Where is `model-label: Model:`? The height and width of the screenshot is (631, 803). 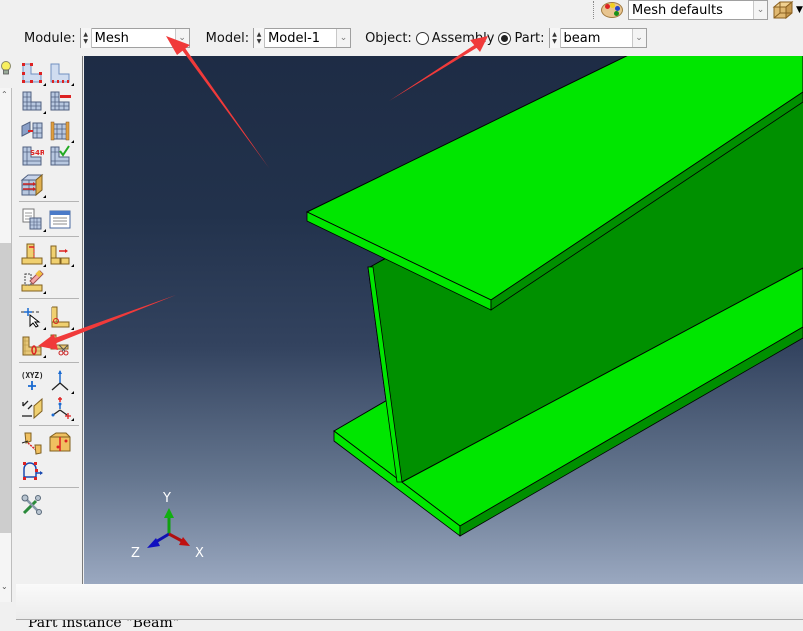
model-label: Model: is located at coordinates (227, 38).